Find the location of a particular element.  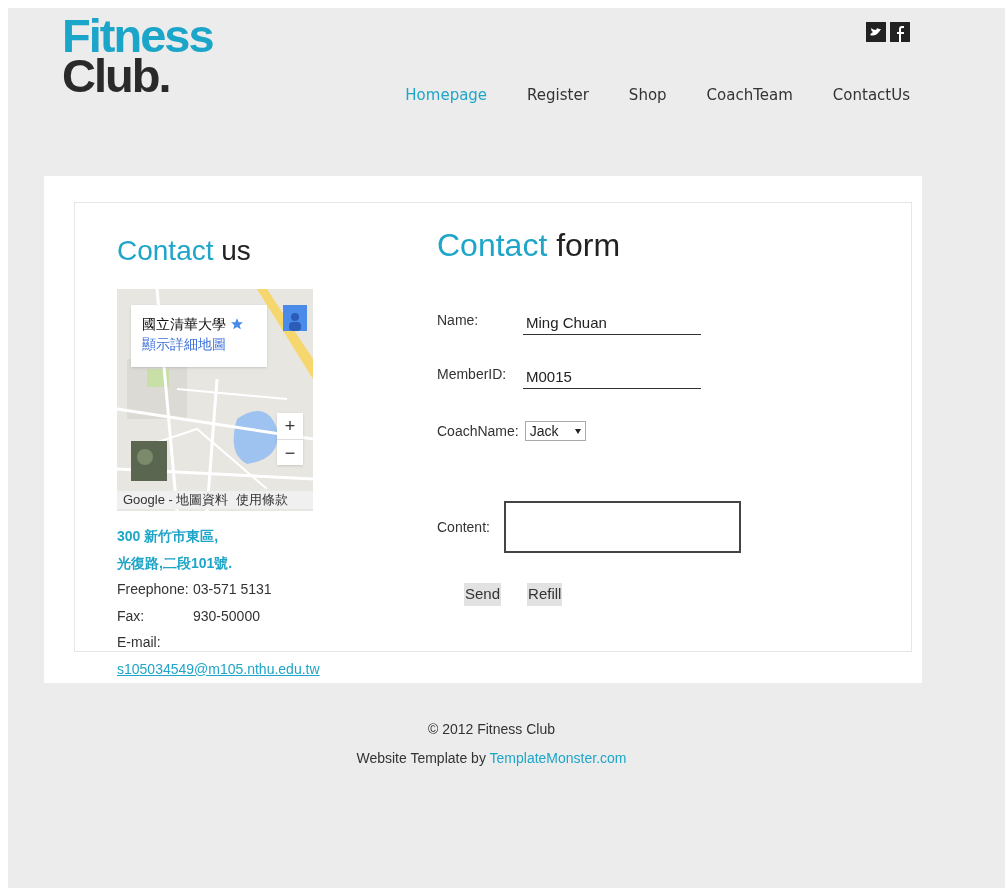

zoom-out-button: − is located at coordinates (290, 452).